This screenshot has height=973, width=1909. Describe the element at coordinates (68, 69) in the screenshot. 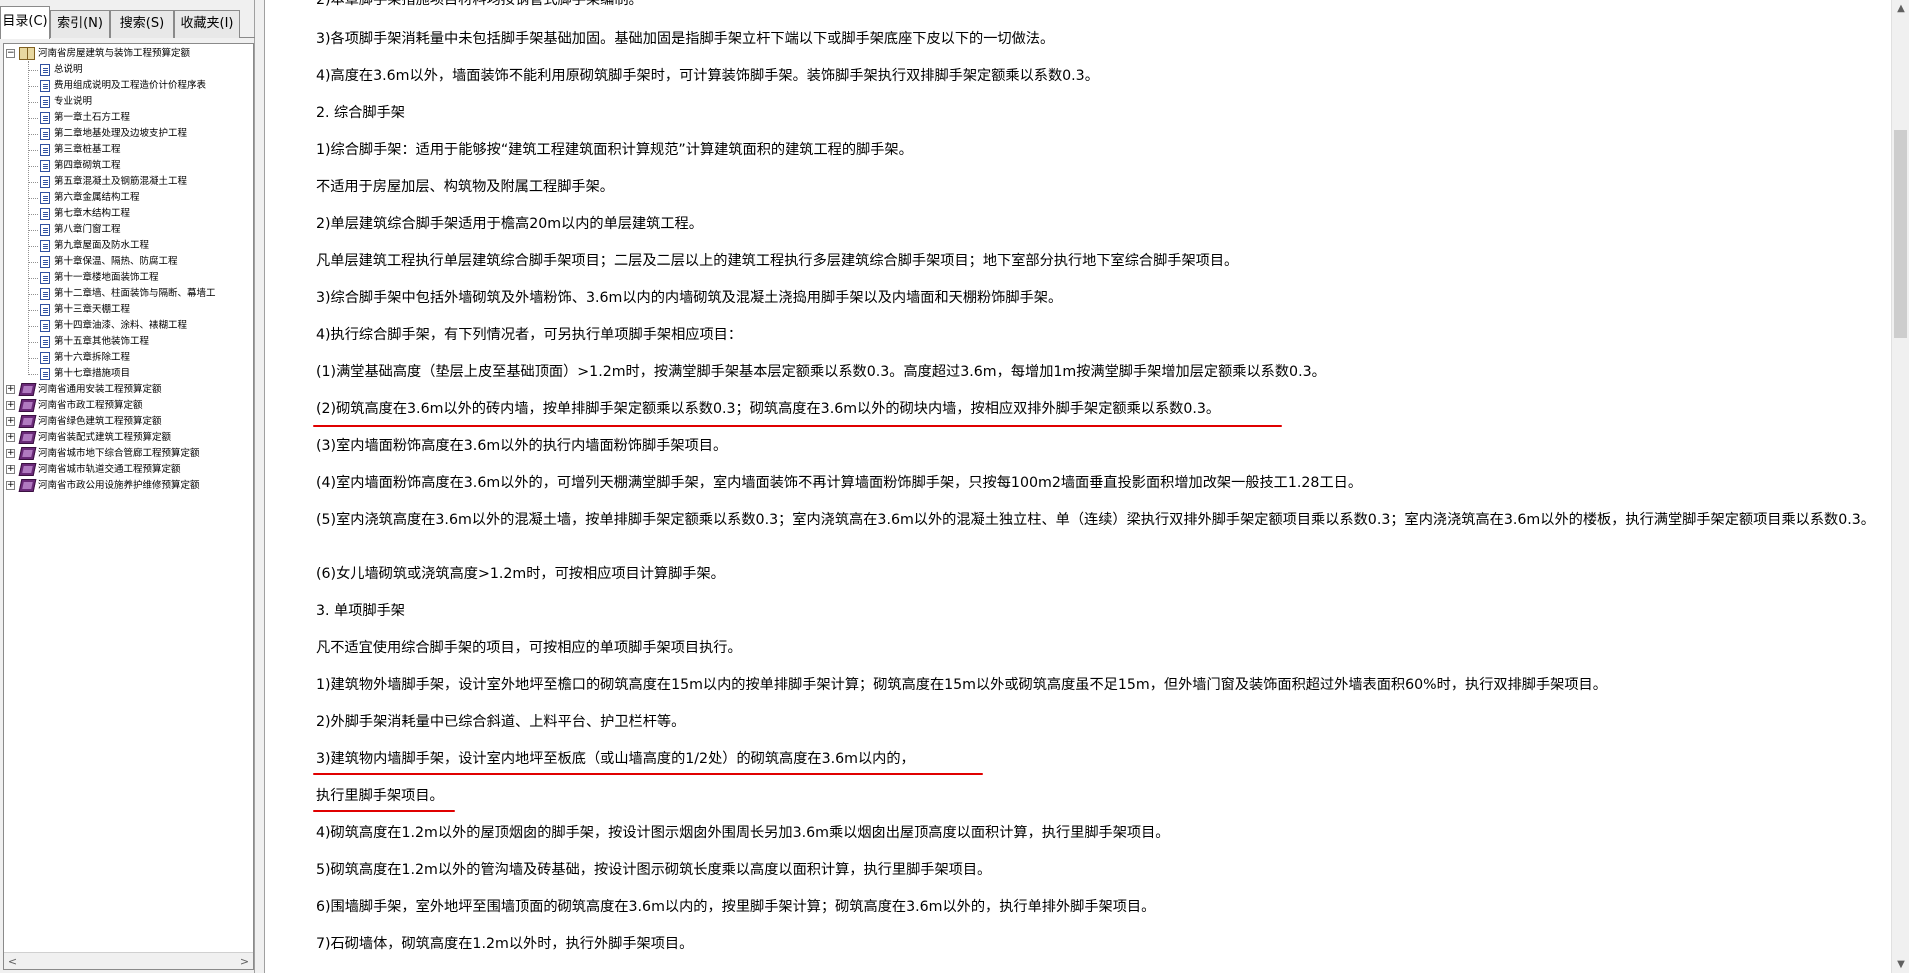

I see `tree-node-label: 总说明` at that location.